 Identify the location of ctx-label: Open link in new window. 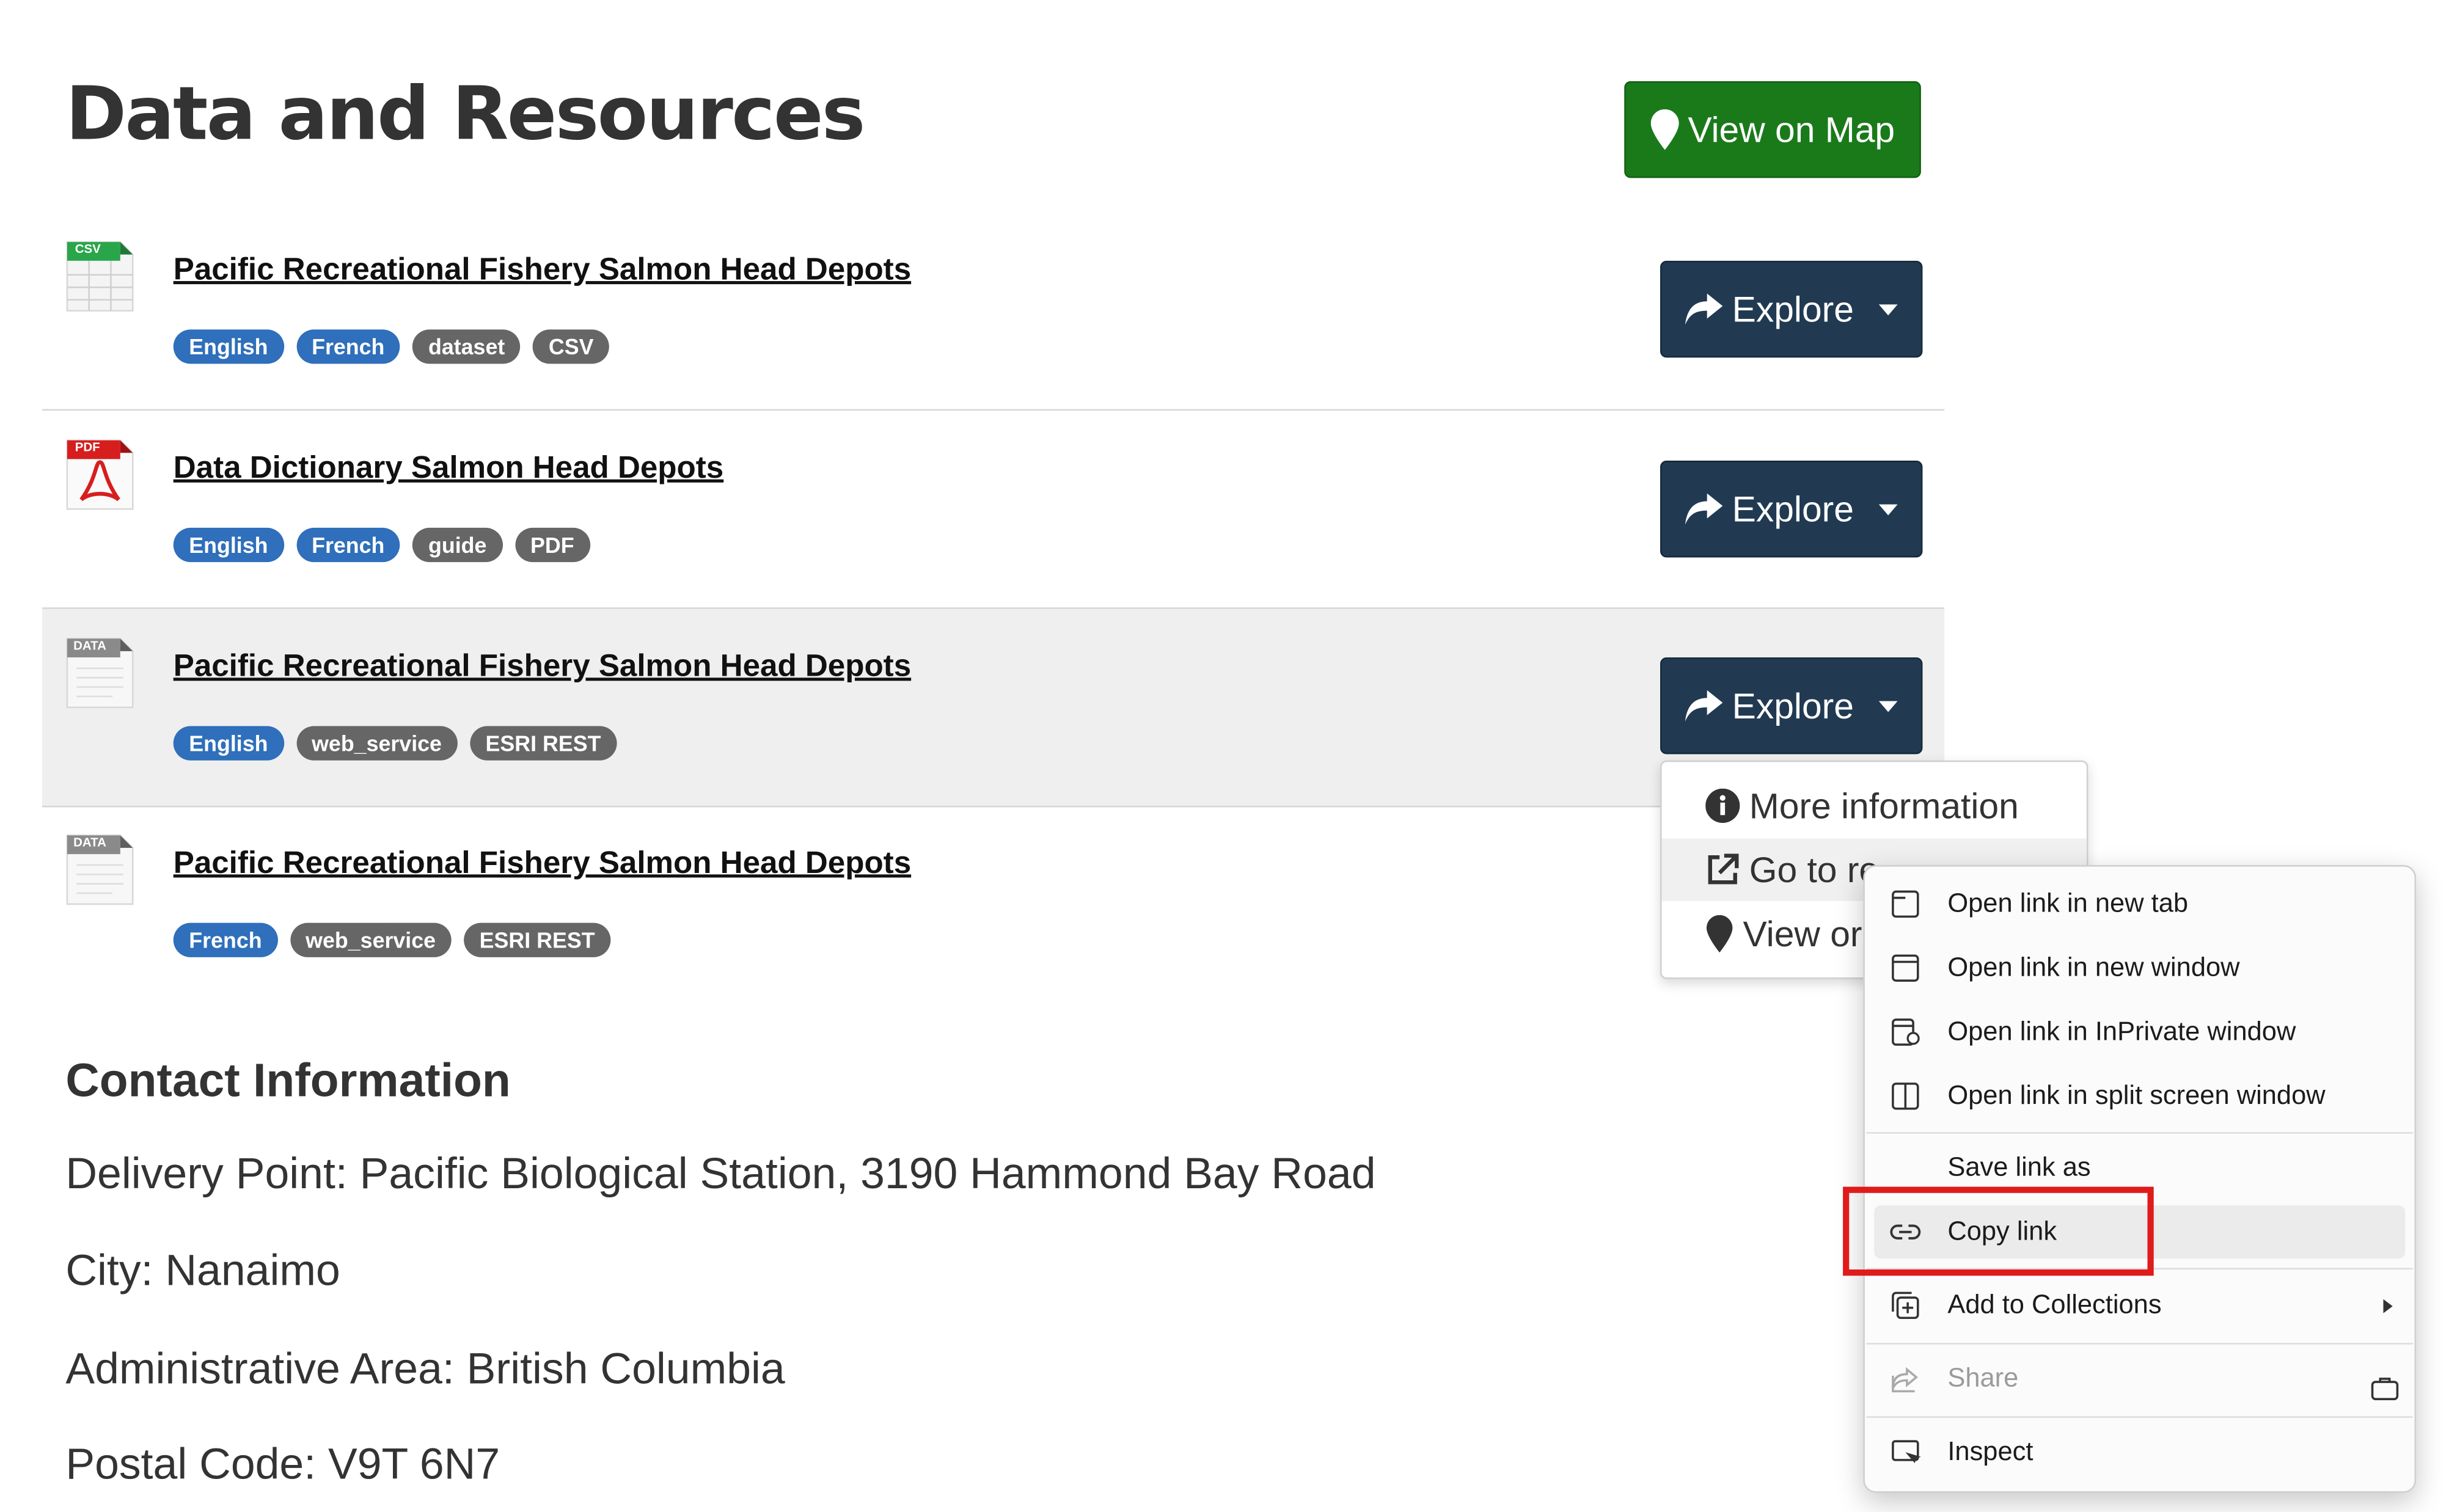
(2093, 967).